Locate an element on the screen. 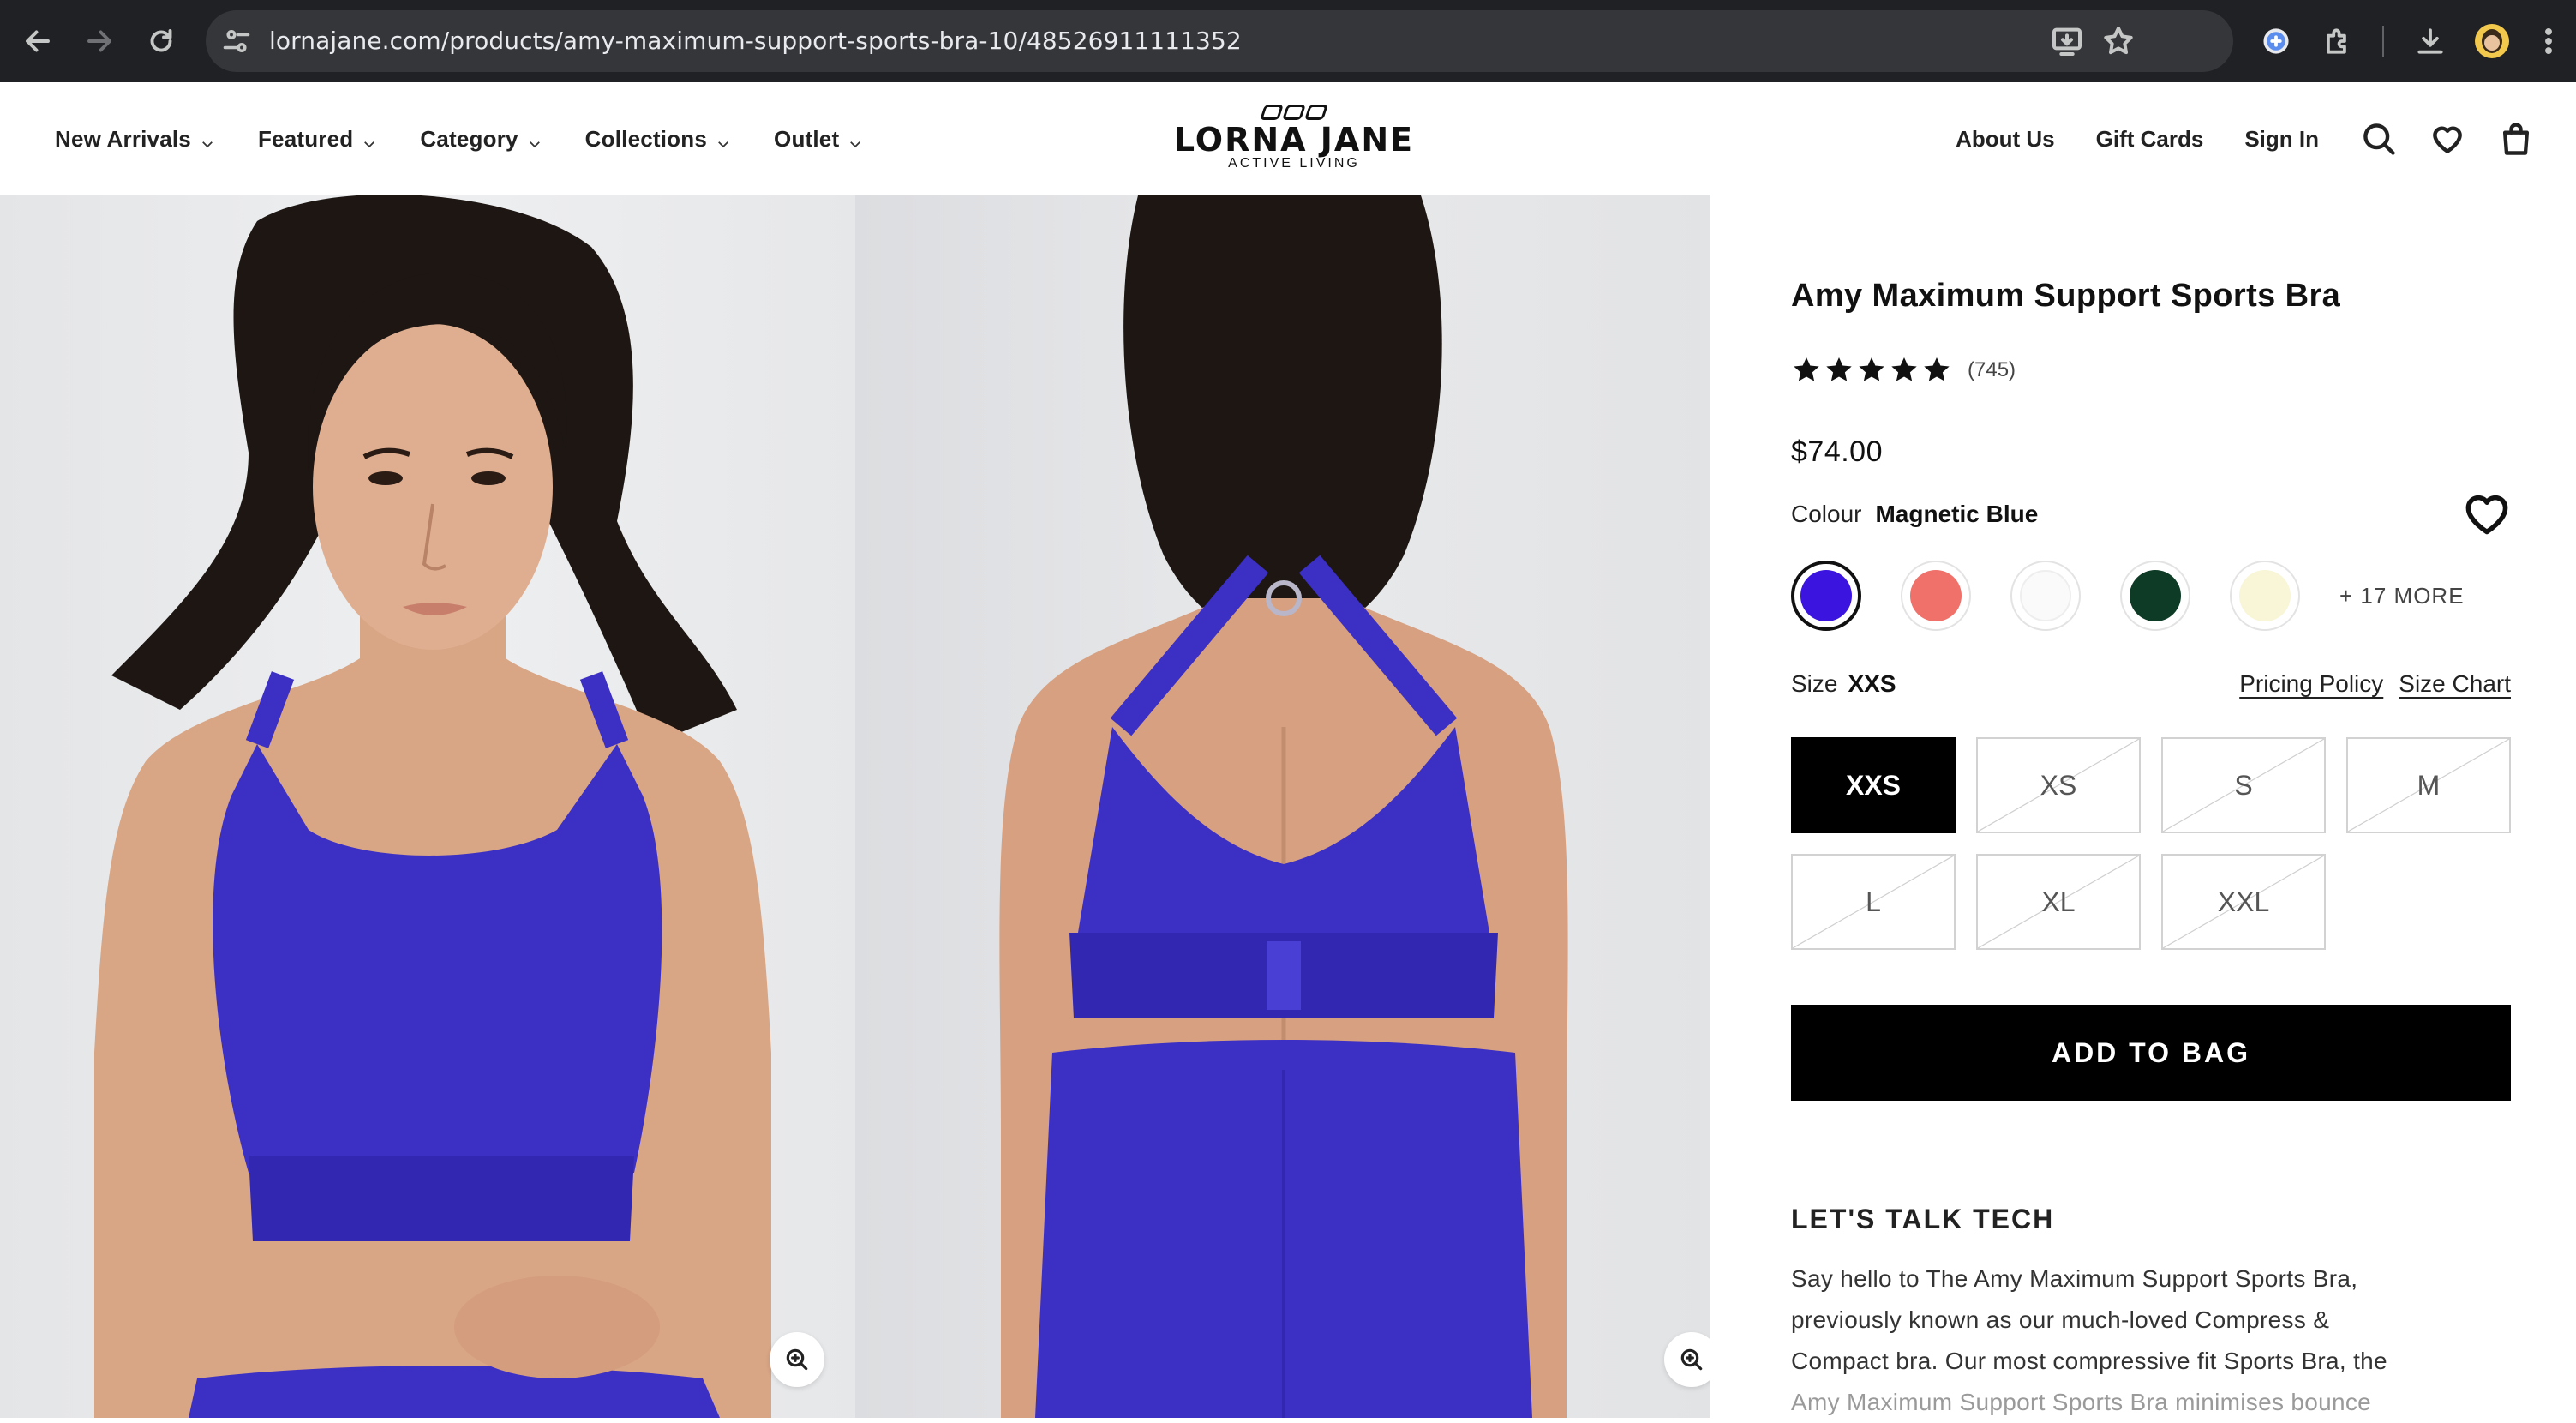 This screenshot has width=2576, height=1423. arrow-left-icon is located at coordinates (38, 41).